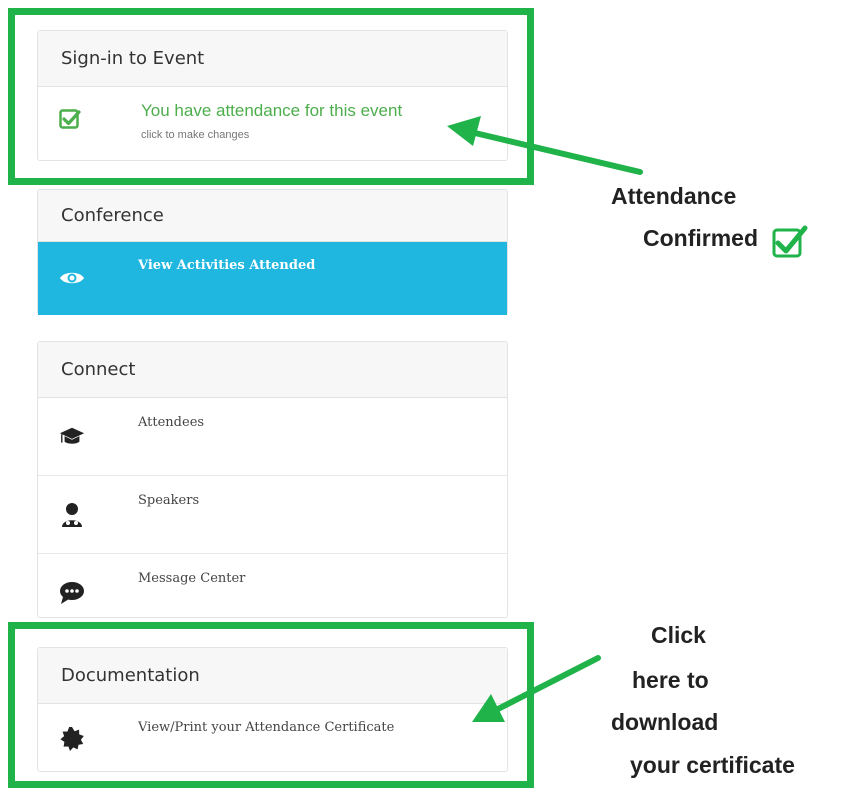 The image size is (867, 793). What do you see at coordinates (272, 278) in the screenshot?
I see `view-activities-button: View Activities Attended` at bounding box center [272, 278].